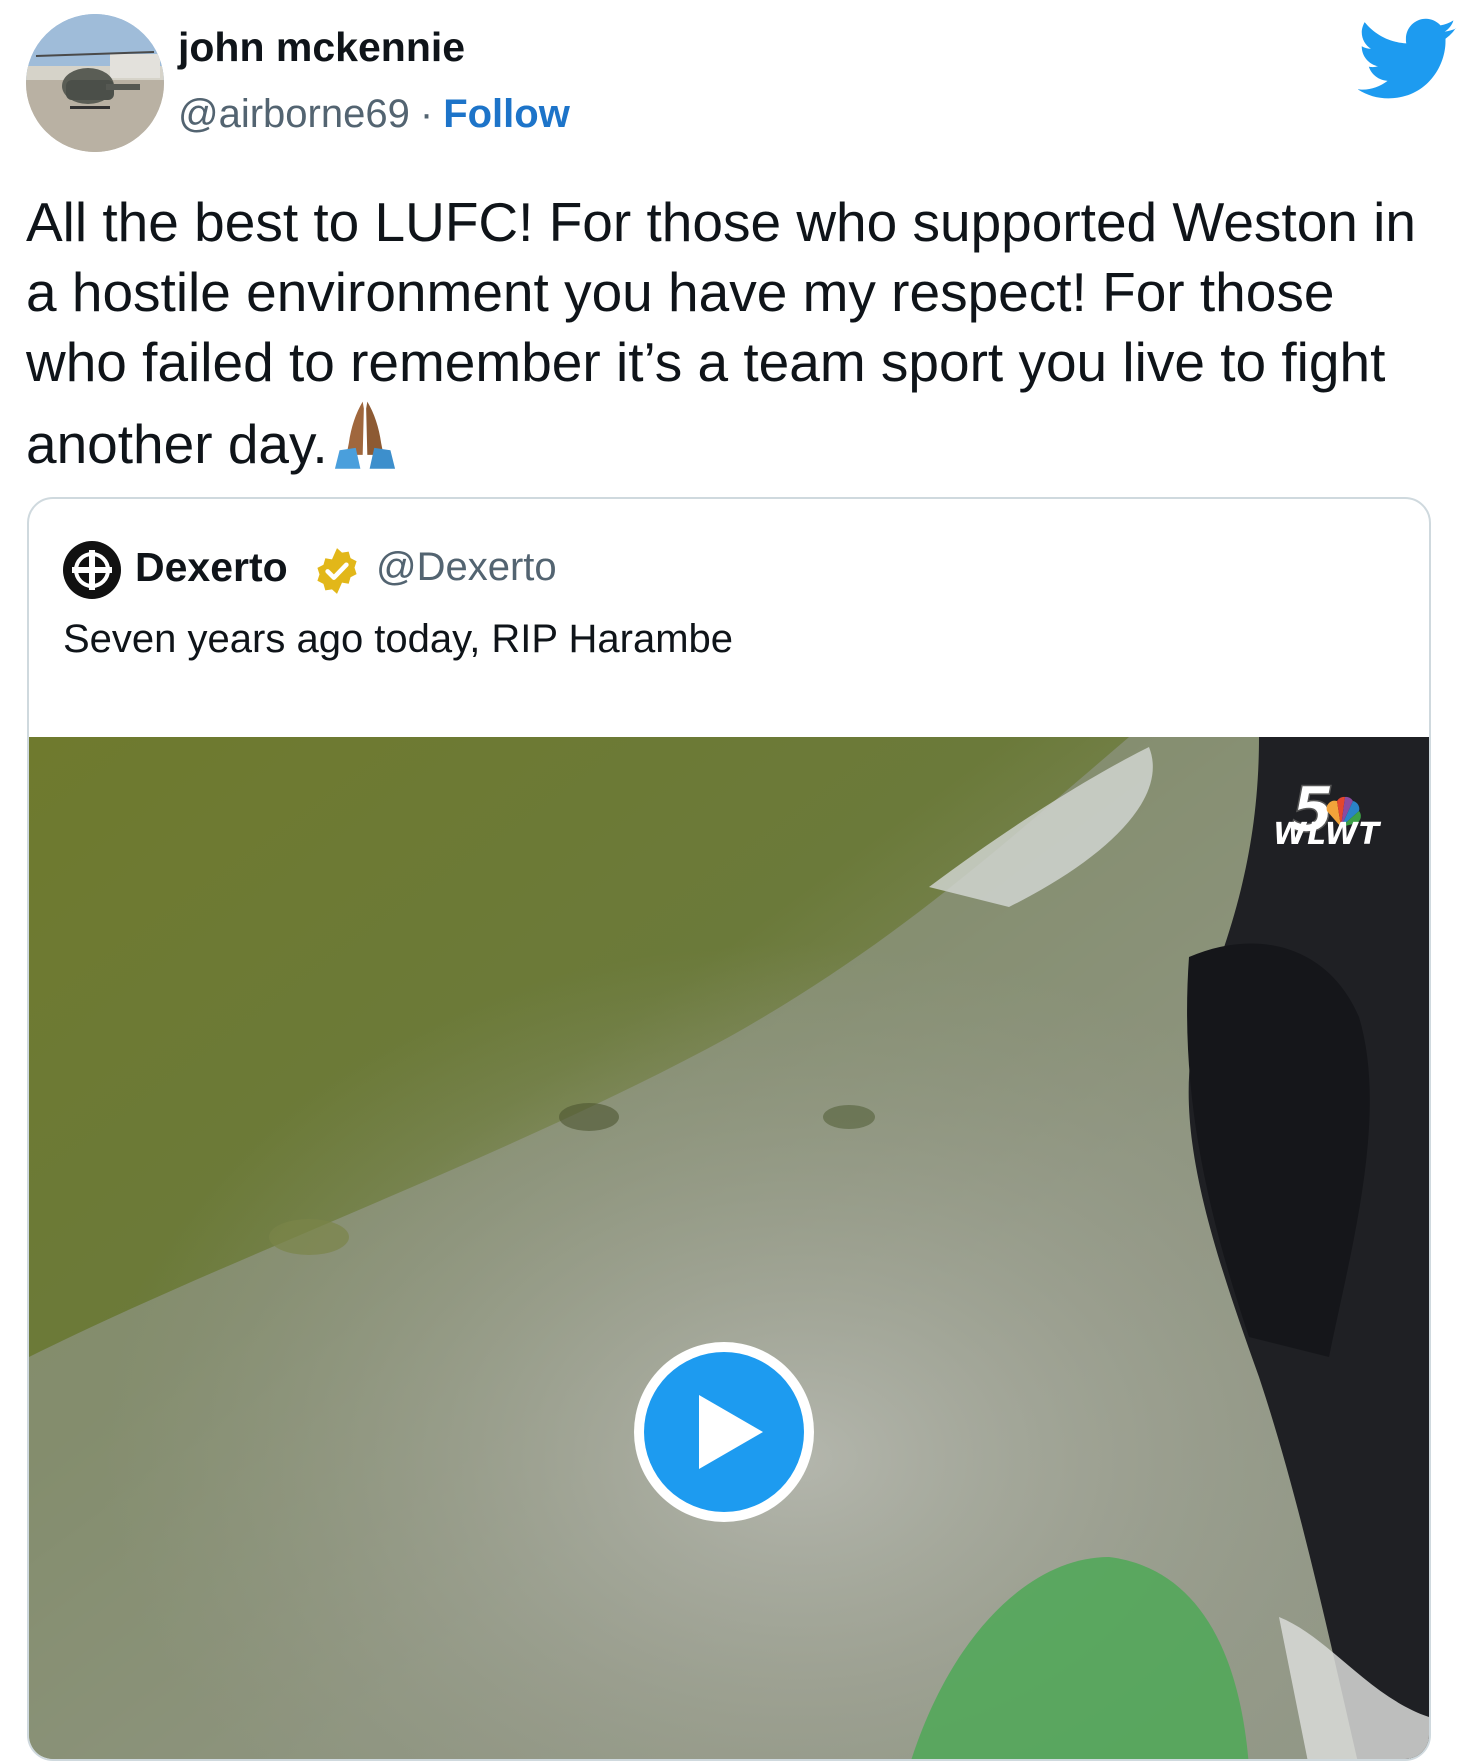  Describe the element at coordinates (506, 114) in the screenshot. I see `follow-link: Follow` at that location.